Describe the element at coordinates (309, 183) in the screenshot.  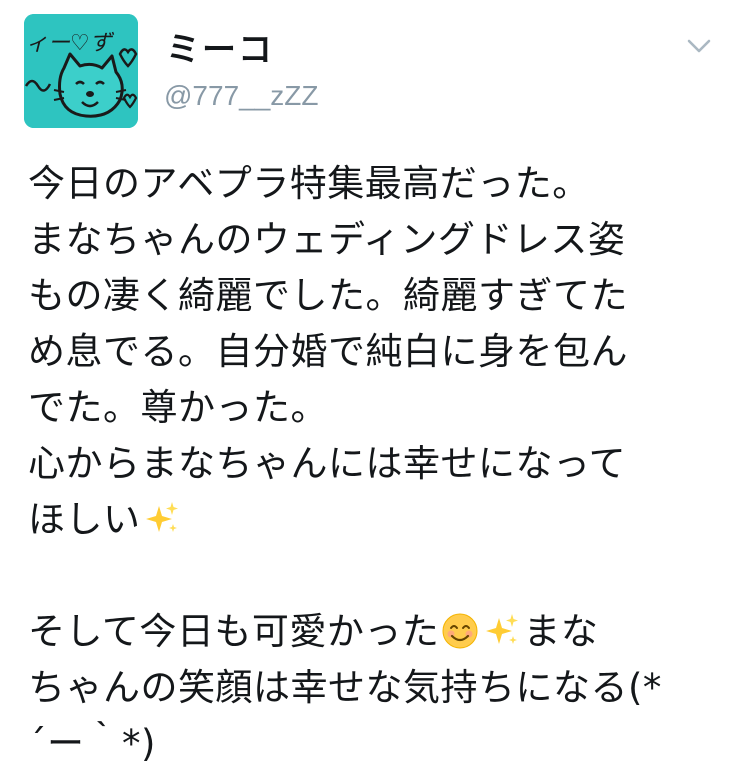
I see `tweet-line: 今日のアベプラ特集最高だった。` at that location.